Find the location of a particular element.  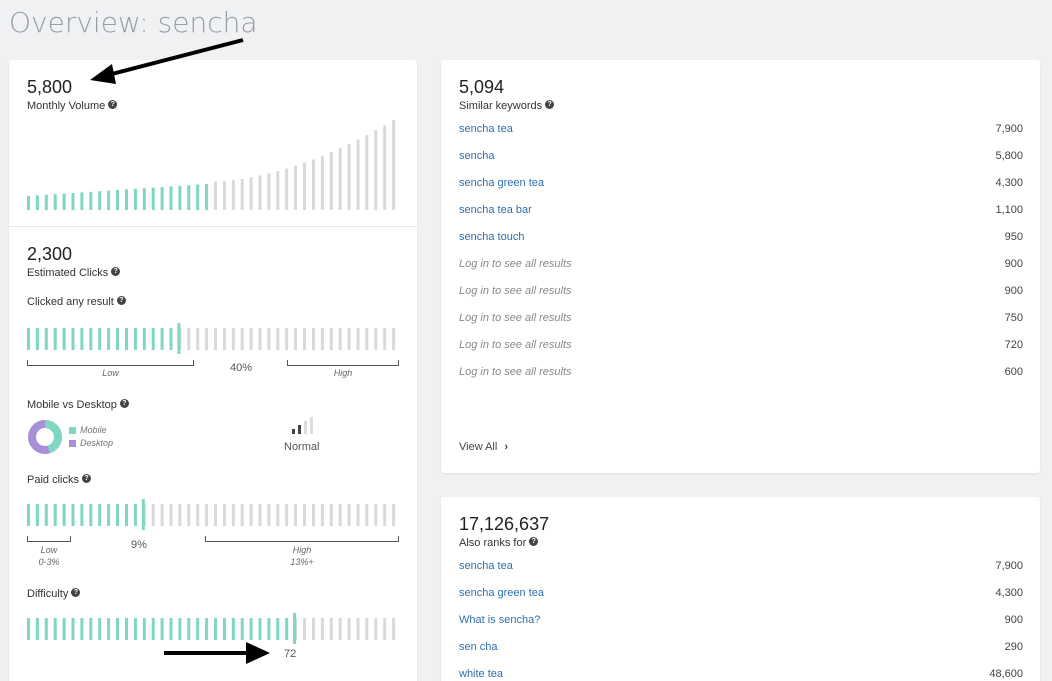

keyword-link: sencha tea bar is located at coordinates (495, 210).